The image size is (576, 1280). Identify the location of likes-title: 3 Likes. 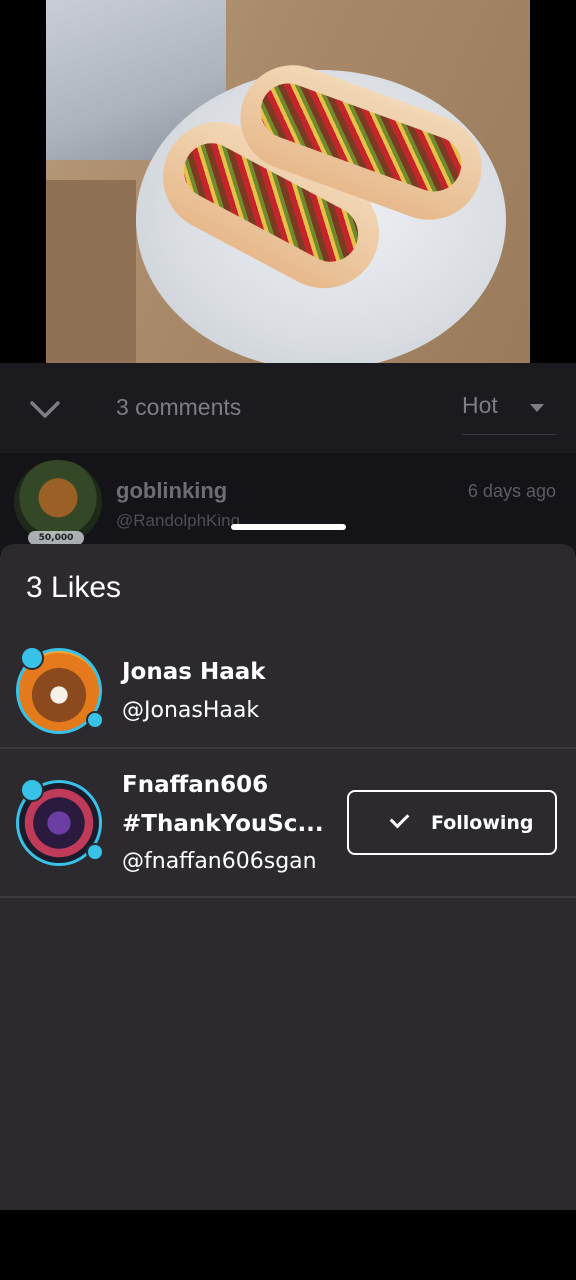
(74, 587).